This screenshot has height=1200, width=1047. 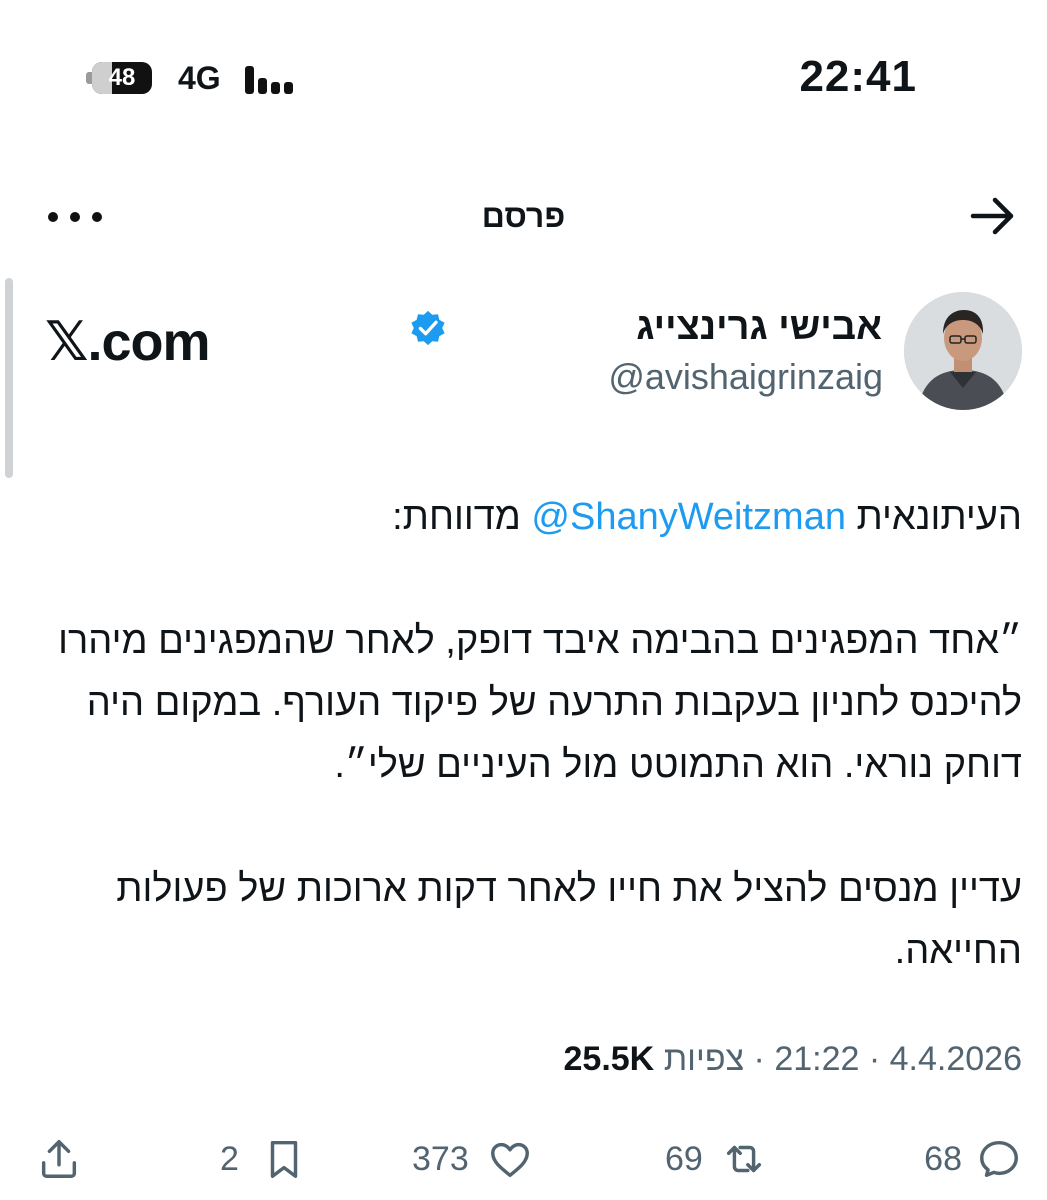 What do you see at coordinates (199, 78) in the screenshot?
I see `network-label: 4G` at bounding box center [199, 78].